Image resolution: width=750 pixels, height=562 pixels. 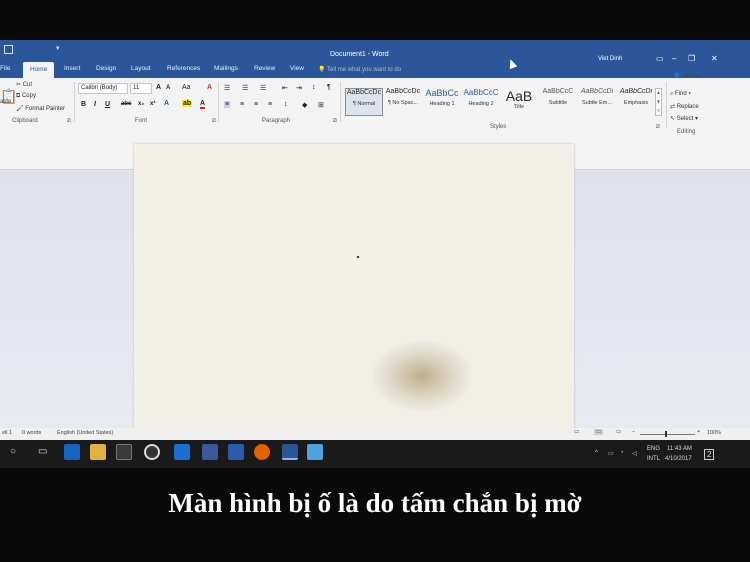 I want to click on style-heading-1: AaBbCc Heading 1, so click(x=442, y=102).